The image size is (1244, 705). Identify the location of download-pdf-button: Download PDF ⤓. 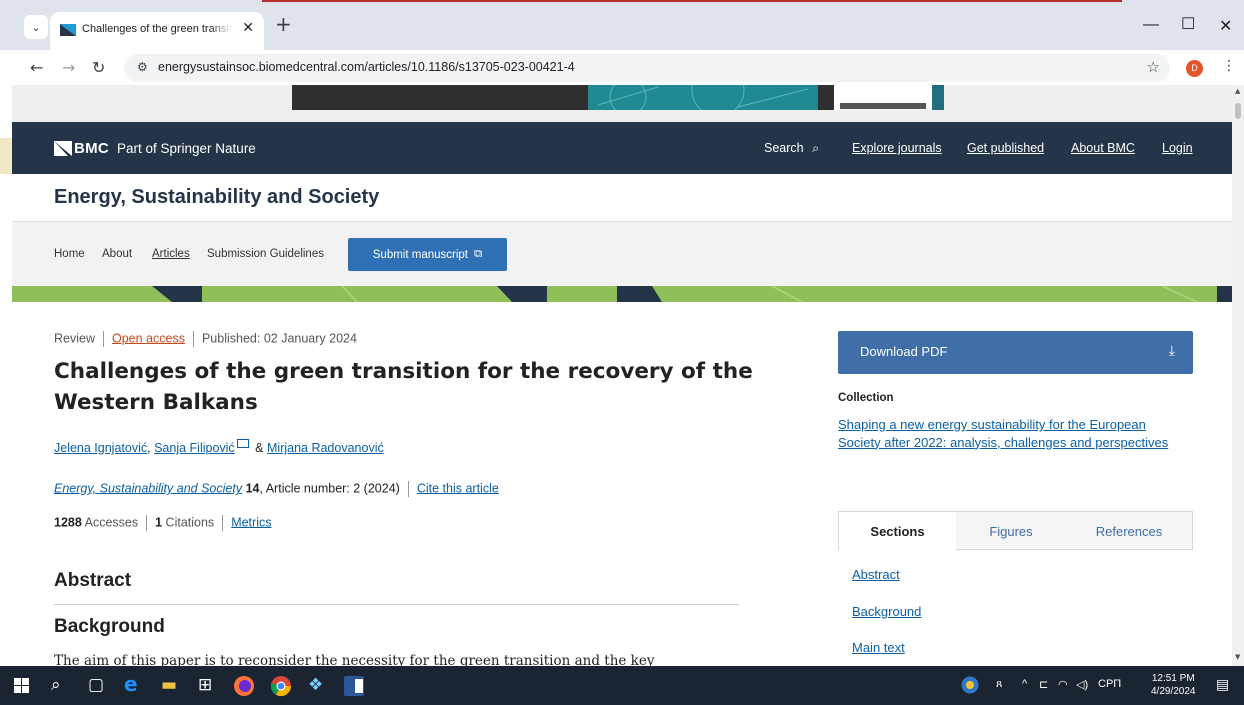
(1015, 352).